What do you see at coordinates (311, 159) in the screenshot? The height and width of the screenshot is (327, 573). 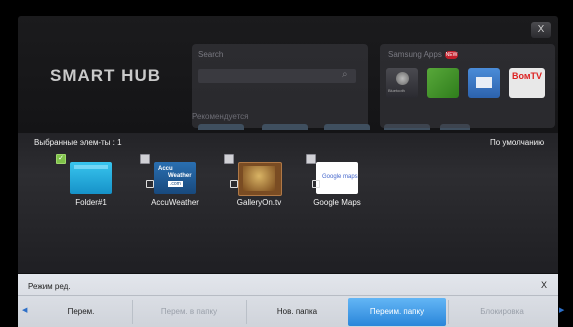 I see `google-maps-checkbox` at bounding box center [311, 159].